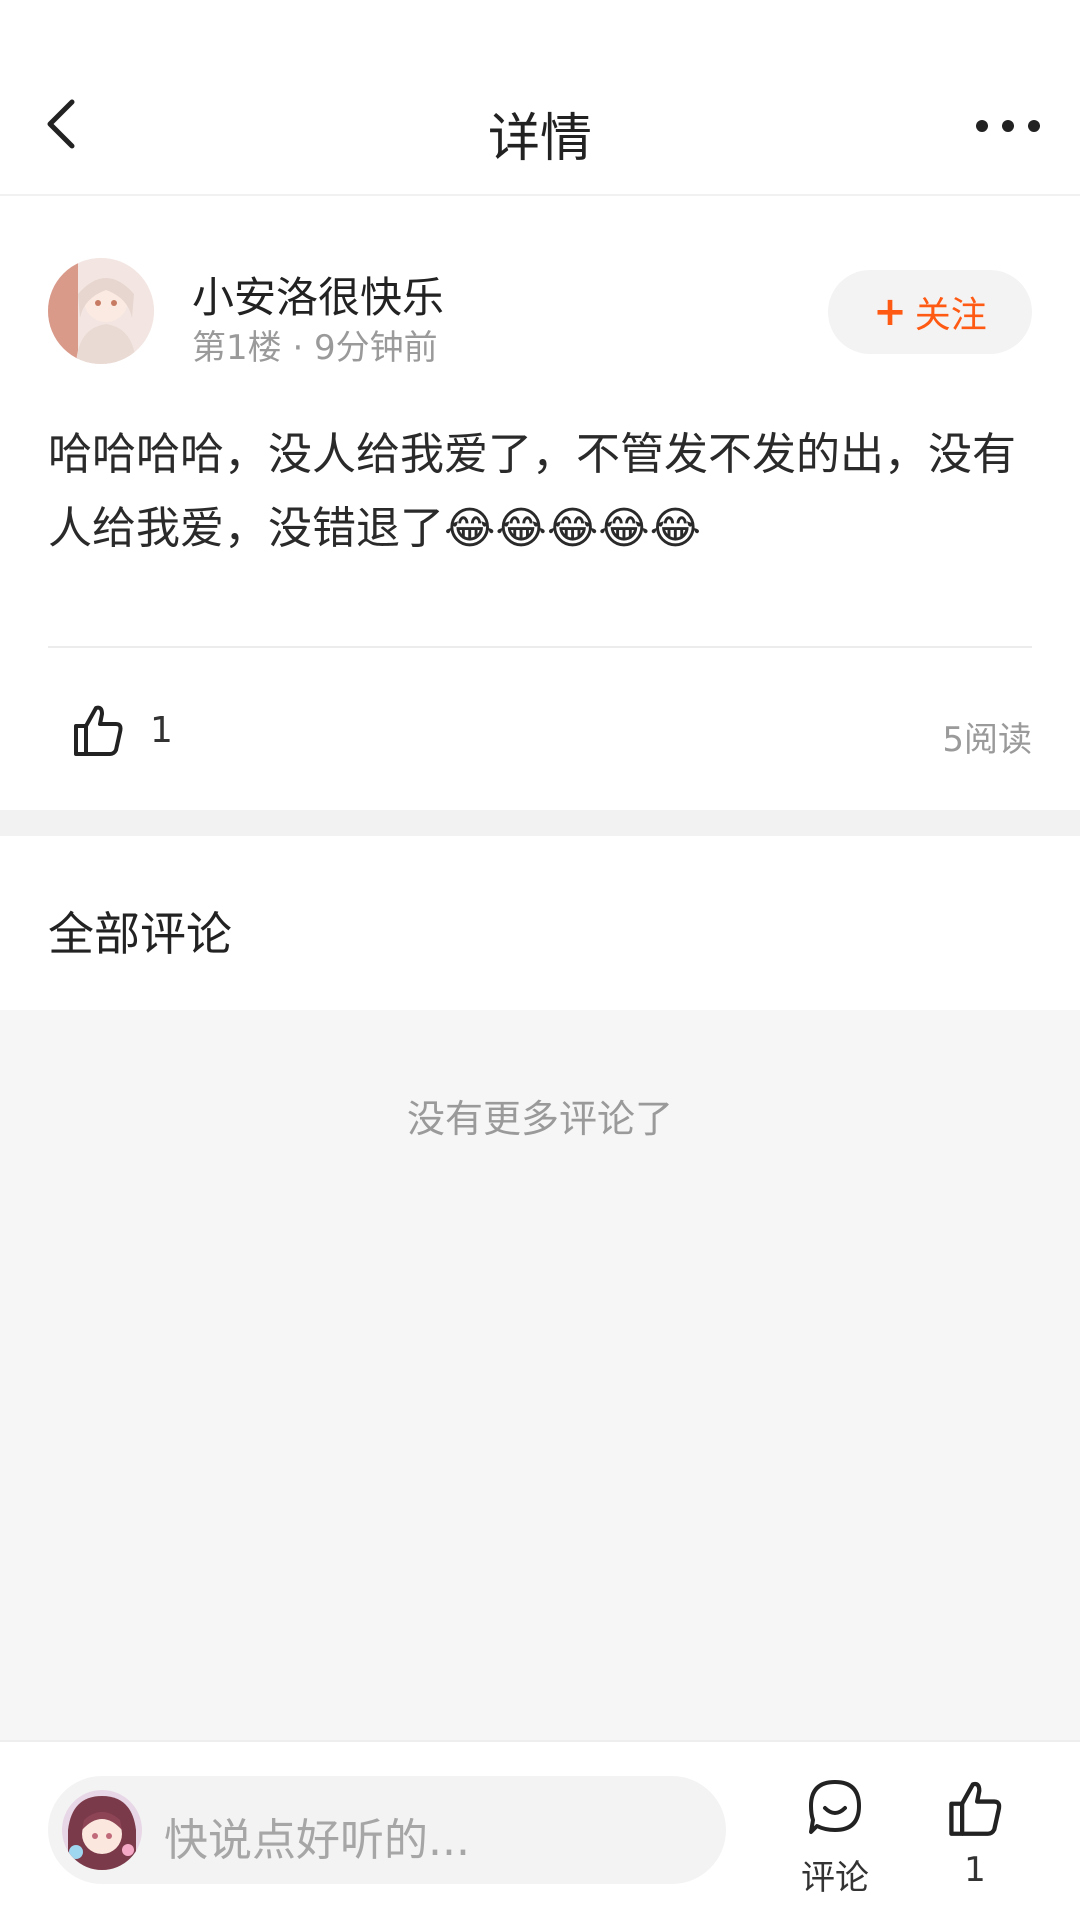 The image size is (1080, 1920). What do you see at coordinates (161, 730) in the screenshot?
I see `like-count: 1` at bounding box center [161, 730].